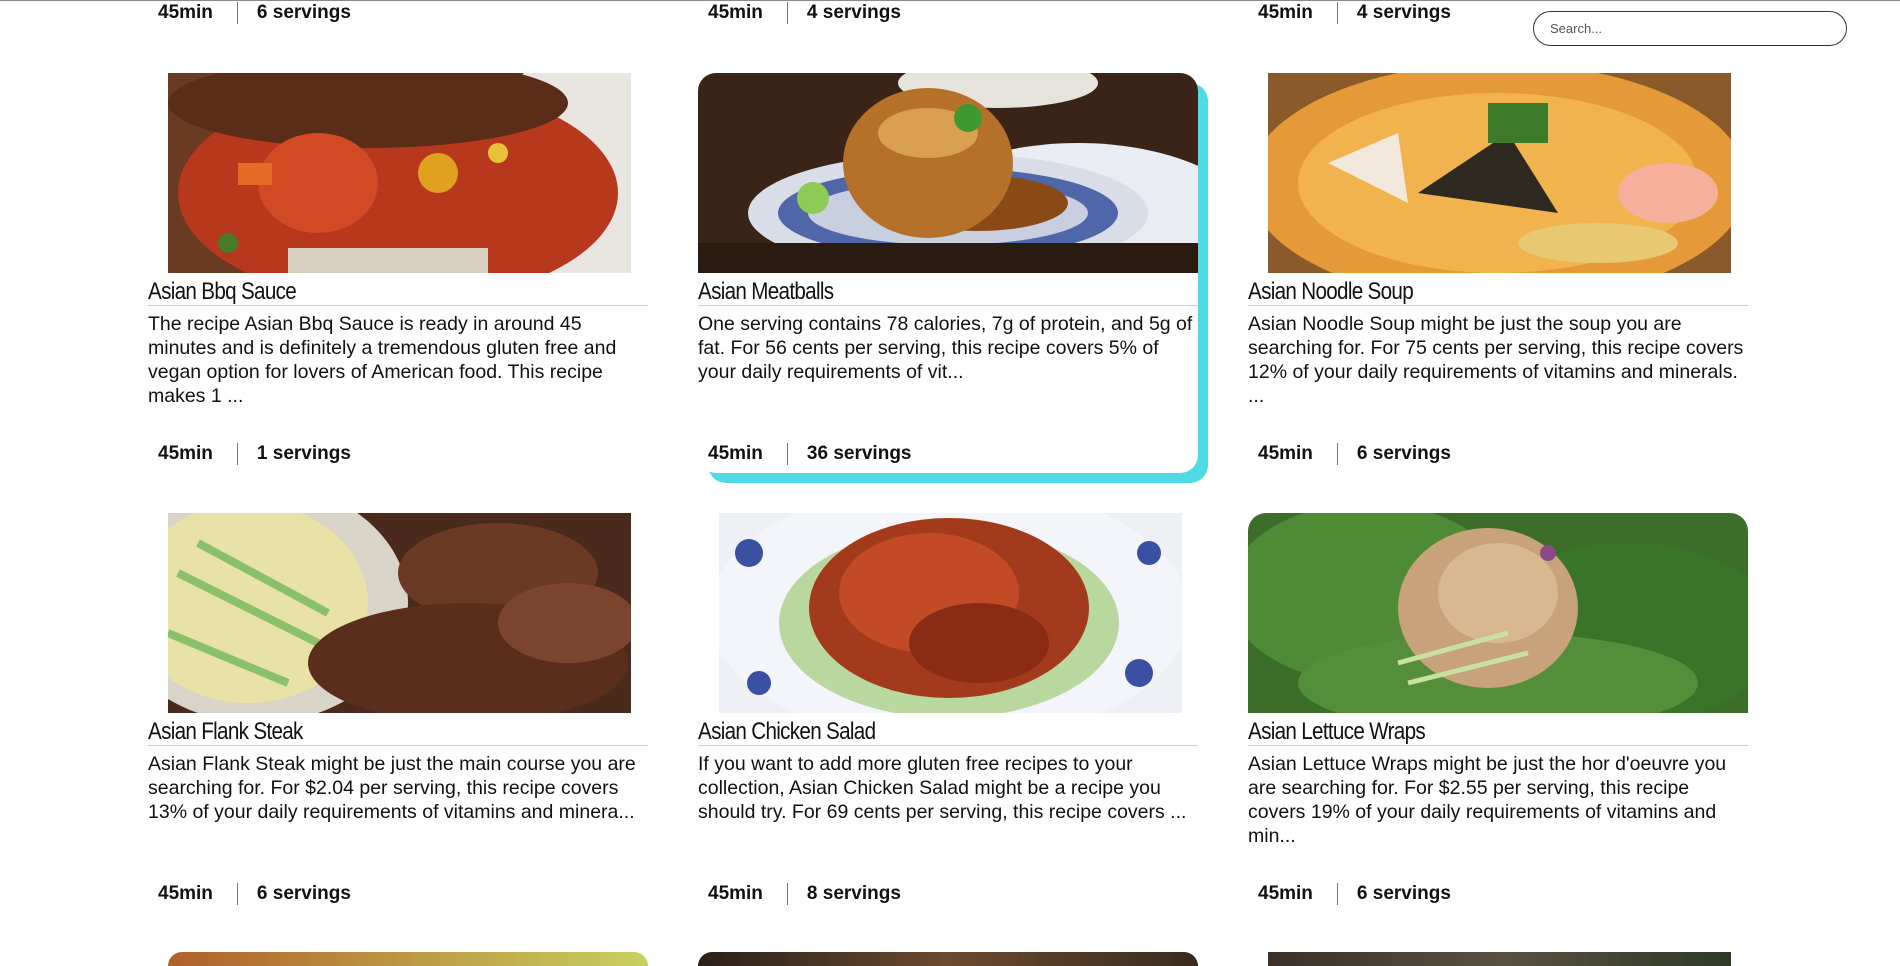 The height and width of the screenshot is (966, 1900). Describe the element at coordinates (399, 173) in the screenshot. I see `bbq-sauce-photo` at that location.